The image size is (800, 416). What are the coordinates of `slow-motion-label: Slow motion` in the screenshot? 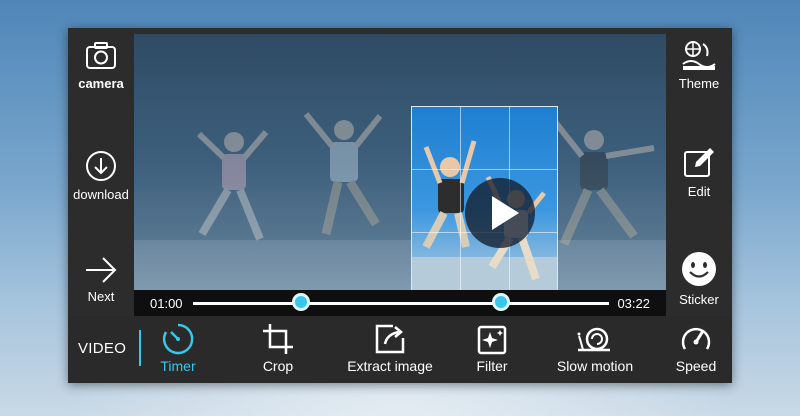 It's located at (595, 366).